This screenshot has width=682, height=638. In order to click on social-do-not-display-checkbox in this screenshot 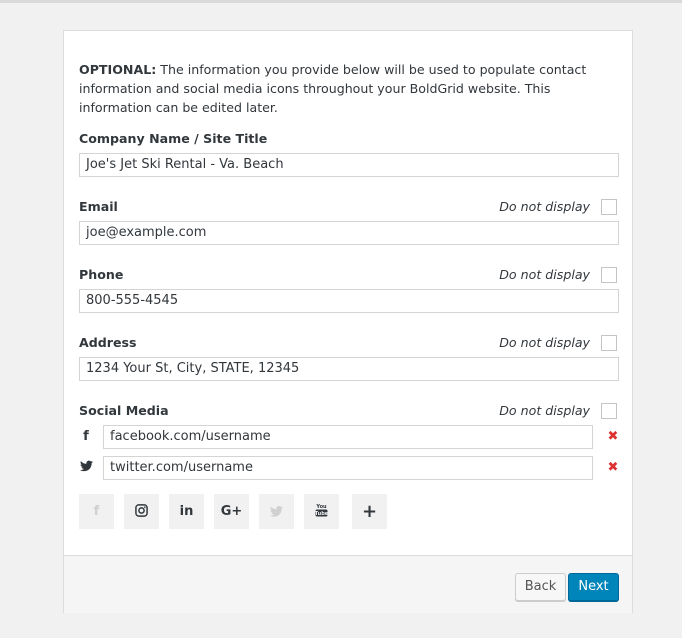, I will do `click(609, 411)`.